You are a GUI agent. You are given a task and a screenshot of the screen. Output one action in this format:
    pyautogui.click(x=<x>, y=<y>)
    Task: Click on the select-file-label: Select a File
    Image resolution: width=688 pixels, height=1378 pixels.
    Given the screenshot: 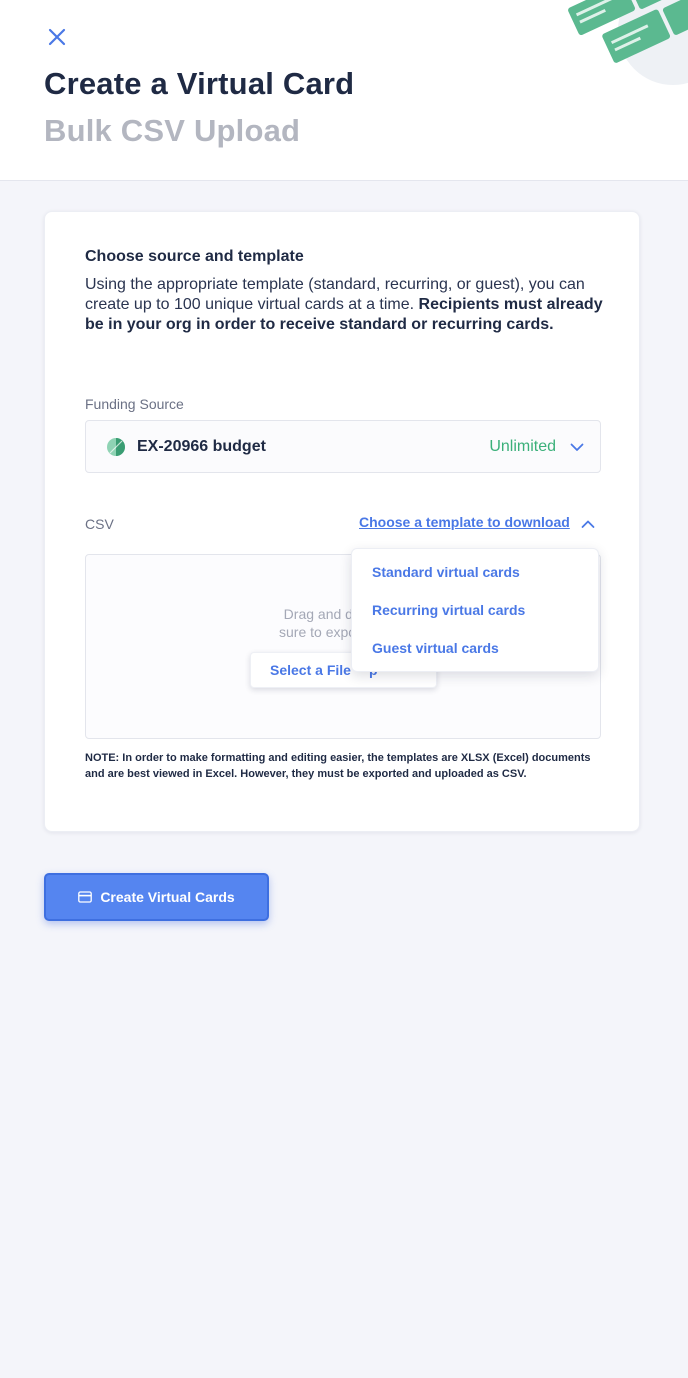 What is the action you would take?
    pyautogui.click(x=310, y=670)
    